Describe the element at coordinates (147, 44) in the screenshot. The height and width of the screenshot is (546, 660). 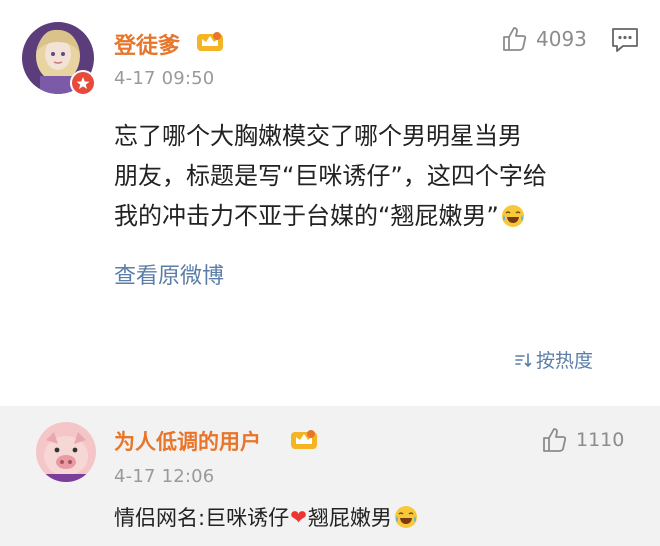
I see `comment-username: 登徒爹` at that location.